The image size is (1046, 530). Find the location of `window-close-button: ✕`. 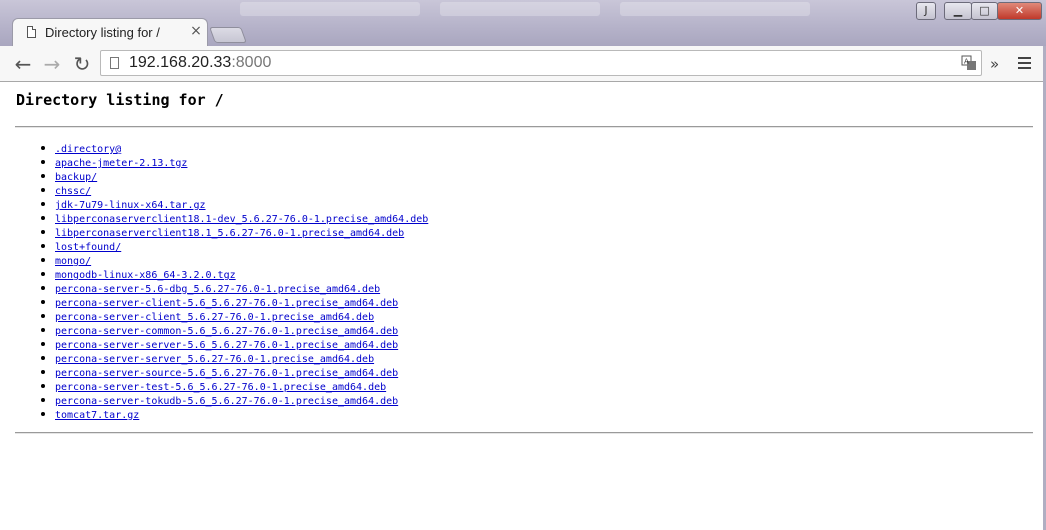

window-close-button: ✕ is located at coordinates (1019, 11).